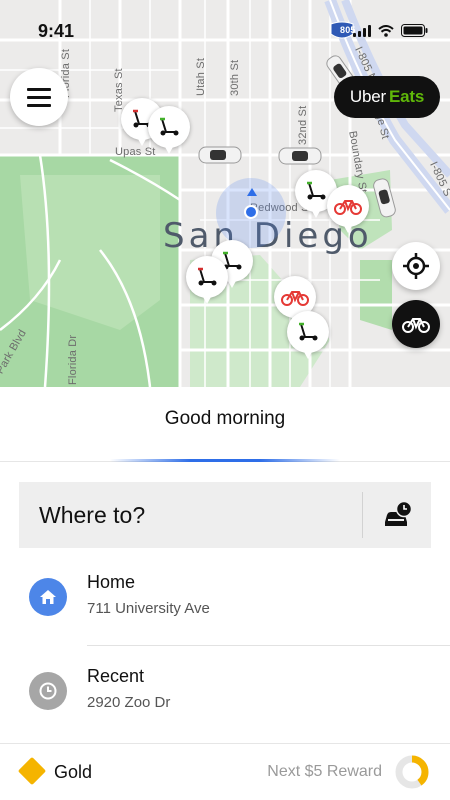  What do you see at coordinates (32, 771) in the screenshot?
I see `gold-diamond-icon` at bounding box center [32, 771].